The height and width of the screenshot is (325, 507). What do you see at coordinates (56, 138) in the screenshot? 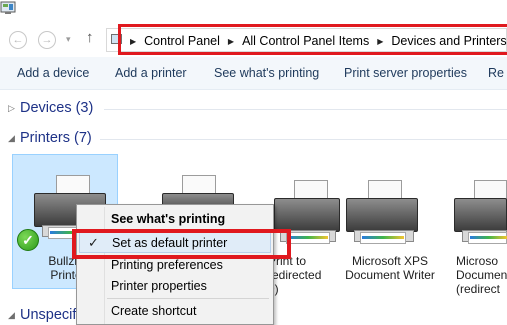
I see `group-printers-label: Printers (7)` at bounding box center [56, 138].